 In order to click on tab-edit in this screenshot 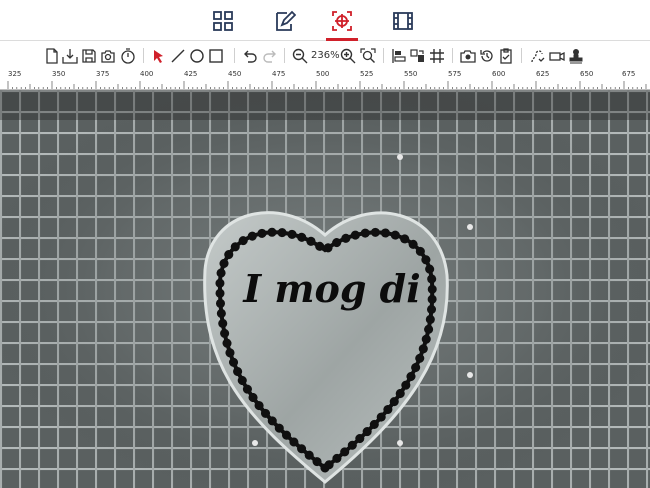, I will do `click(285, 20)`.